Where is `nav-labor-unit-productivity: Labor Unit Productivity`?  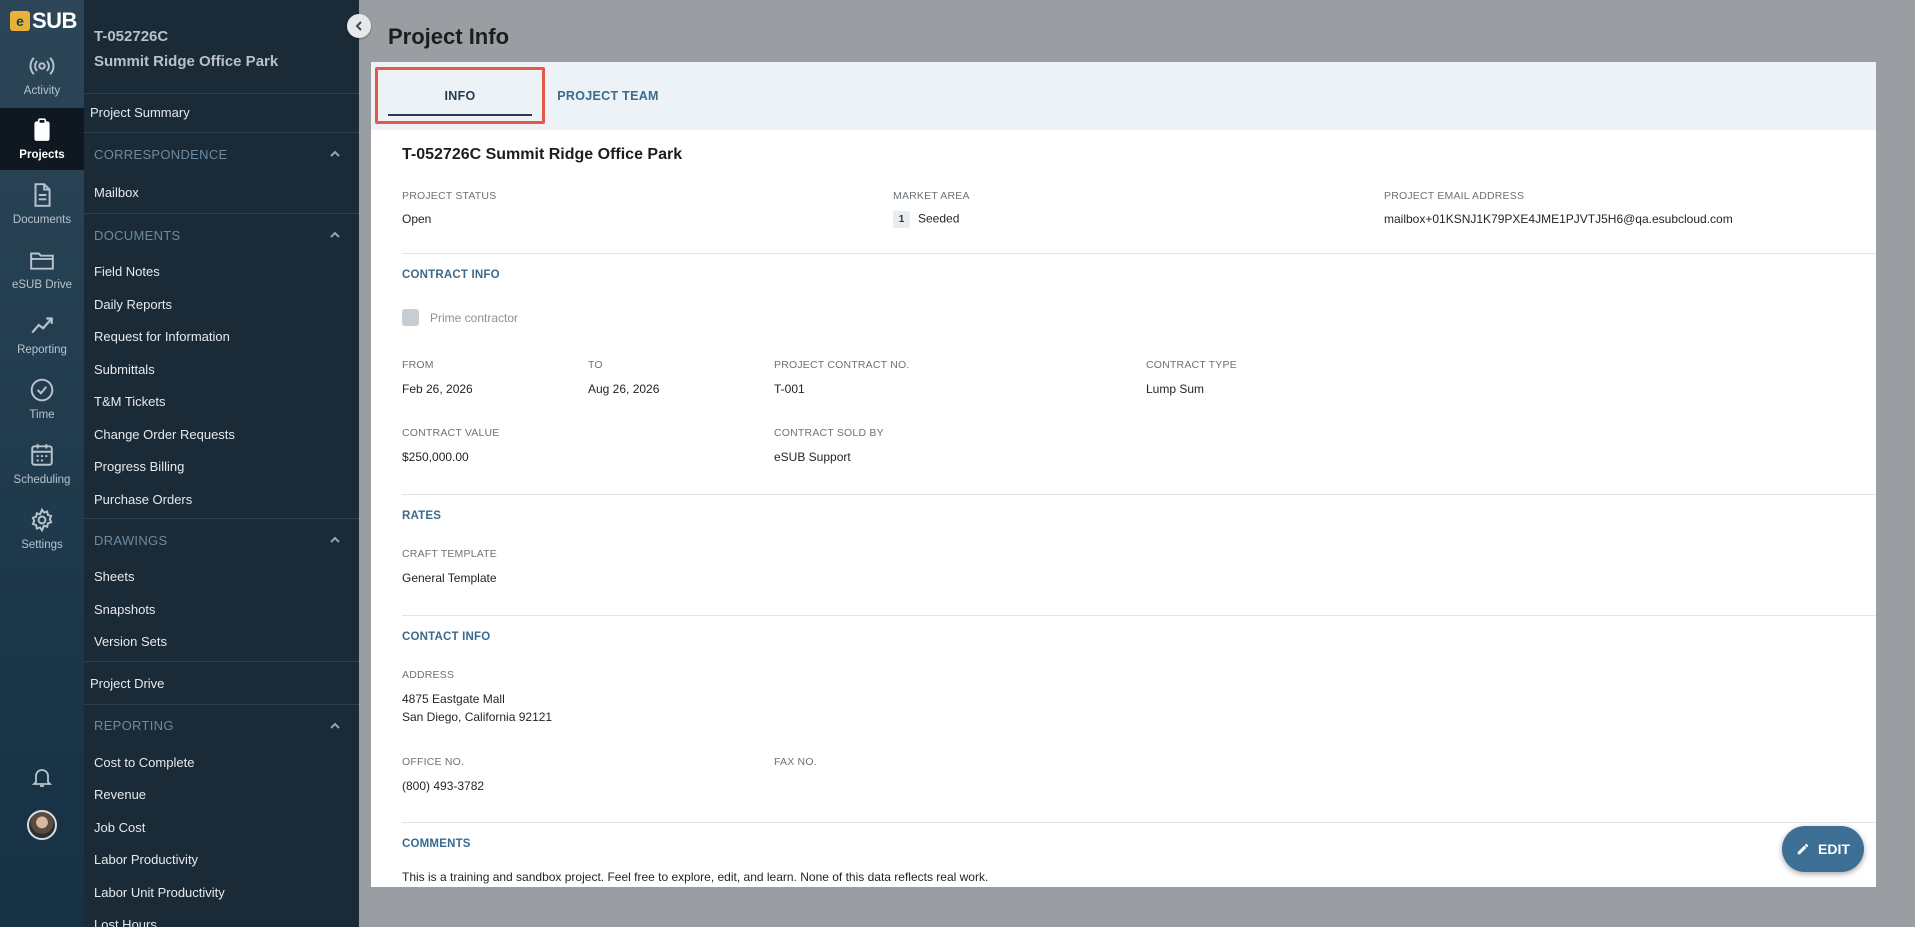
nav-labor-unit-productivity: Labor Unit Productivity is located at coordinates (221, 893).